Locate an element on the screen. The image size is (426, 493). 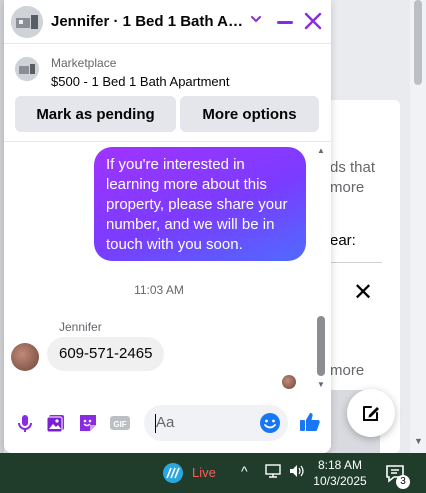
network-icon is located at coordinates (273, 472).